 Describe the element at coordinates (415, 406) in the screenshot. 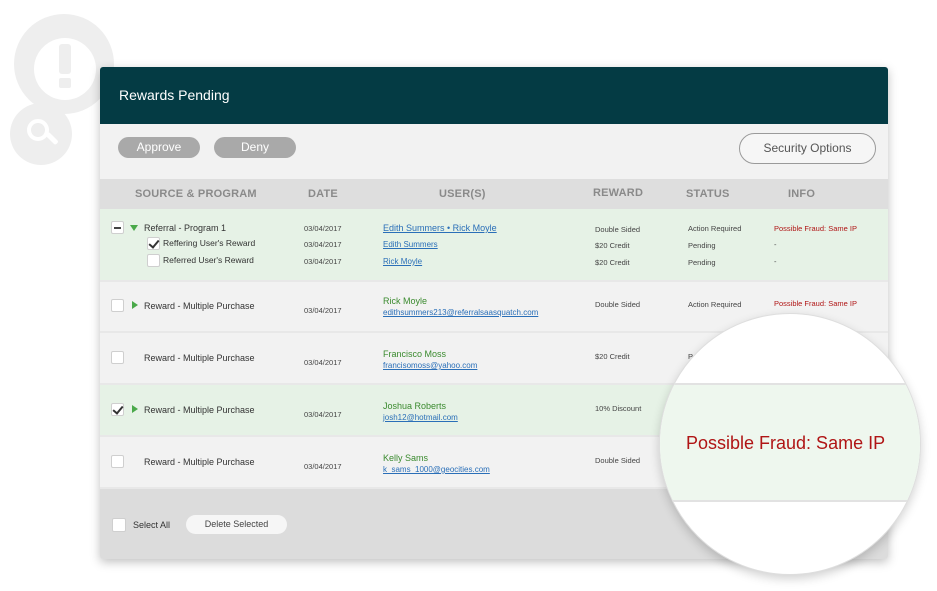

I see `user-name: Joshua Roberts` at that location.